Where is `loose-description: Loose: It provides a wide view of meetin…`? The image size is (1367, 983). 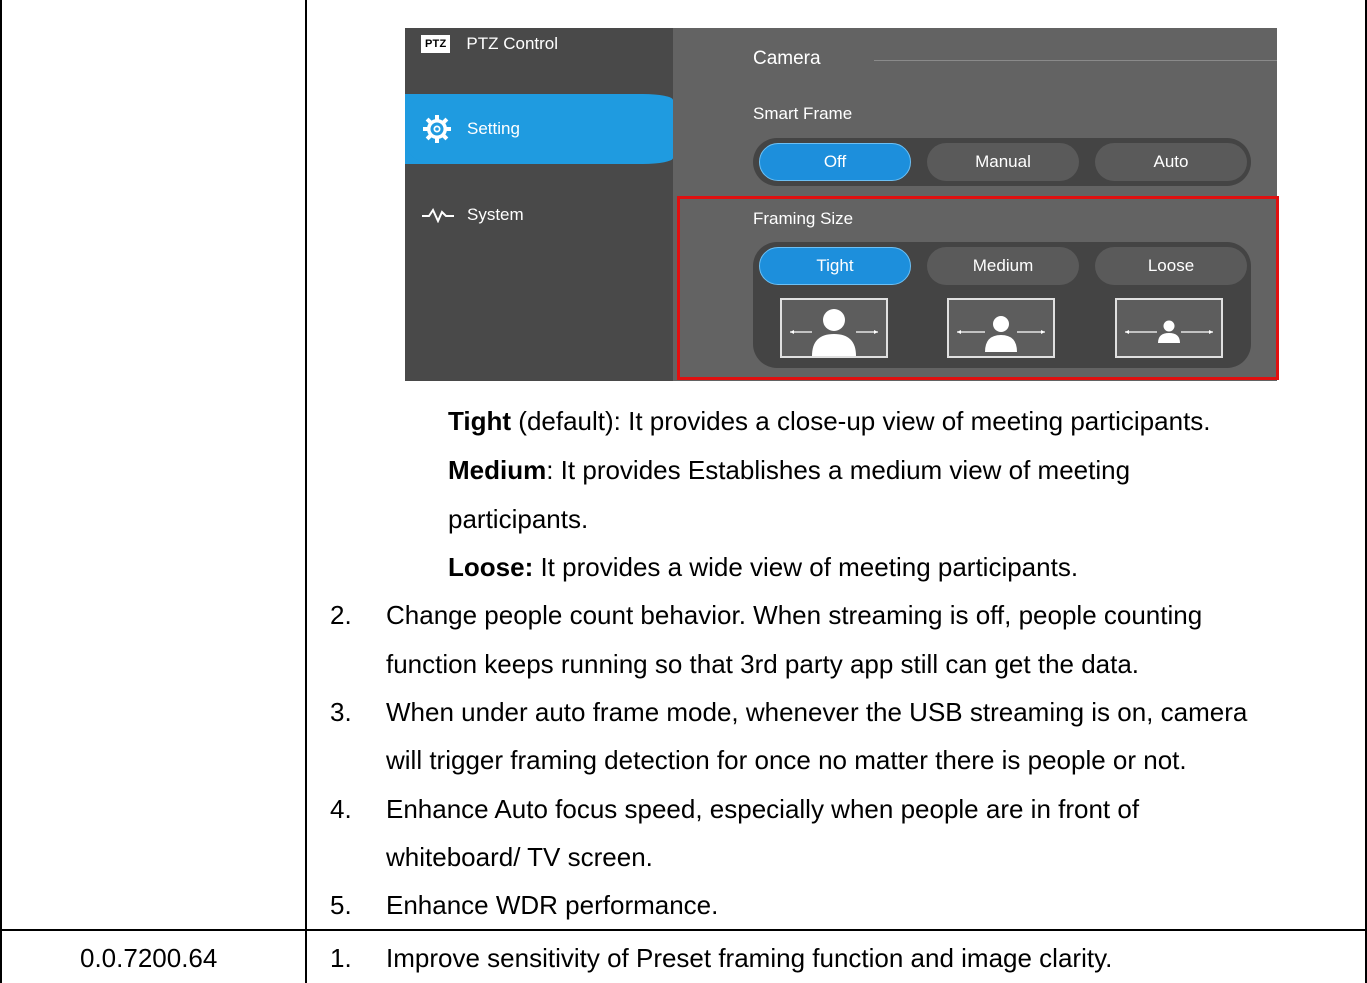 loose-description: Loose: It provides a wide view of meetin… is located at coordinates (763, 567).